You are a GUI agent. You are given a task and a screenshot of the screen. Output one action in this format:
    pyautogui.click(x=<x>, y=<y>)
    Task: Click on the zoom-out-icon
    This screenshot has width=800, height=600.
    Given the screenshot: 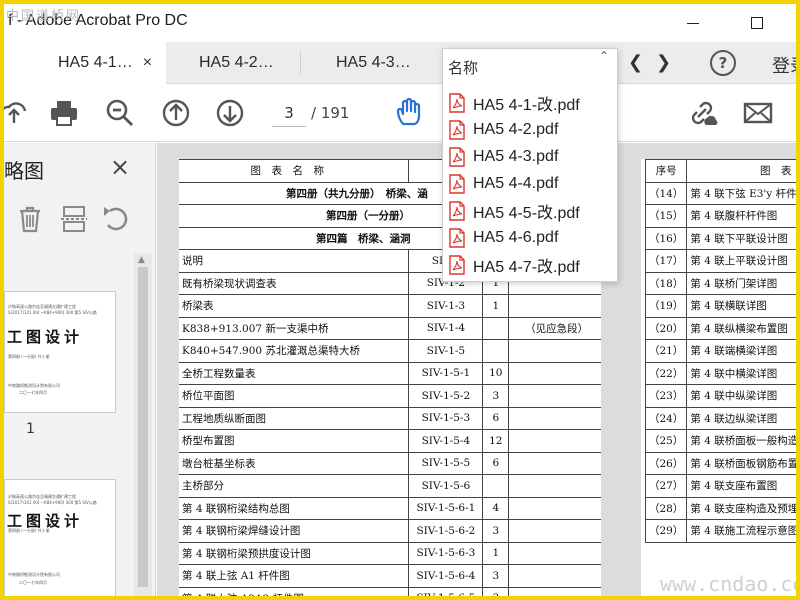 What is the action you would take?
    pyautogui.click(x=120, y=113)
    